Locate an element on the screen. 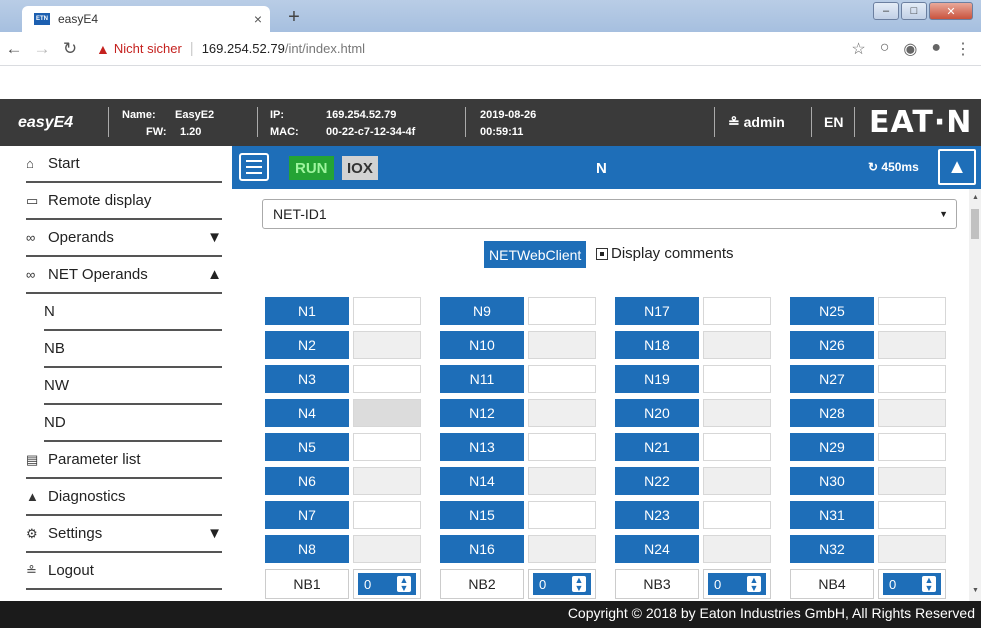 This screenshot has width=981, height=628. sidebar-item-label: Settings is located at coordinates (75, 533).